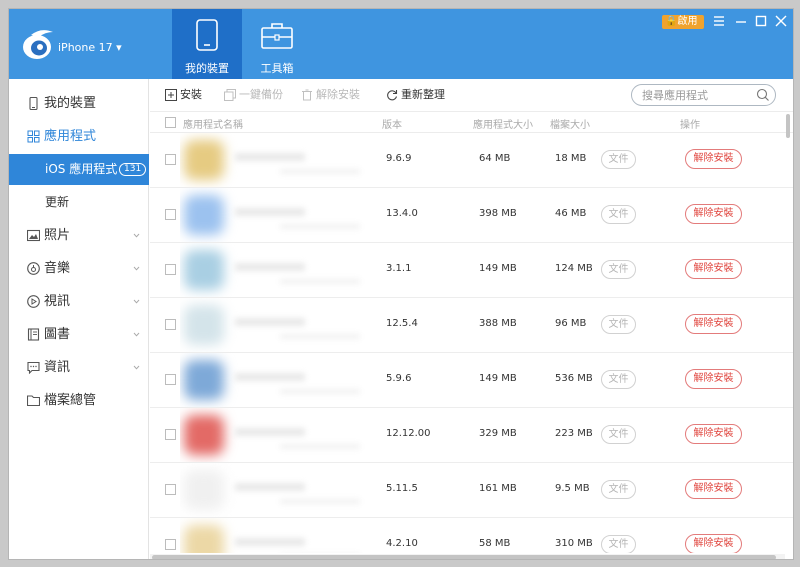  I want to click on table-row: 13.4.0 398 MB 46 MB 文件 解除安裝, so click(471, 215).